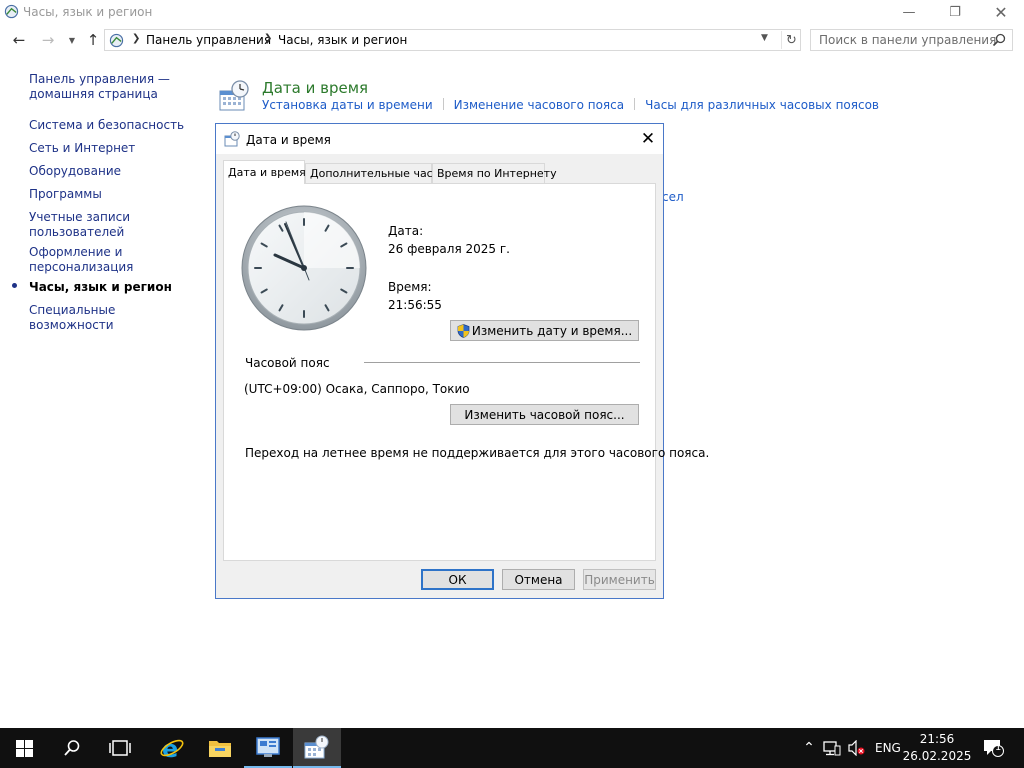 The image size is (1024, 768). What do you see at coordinates (502, 362) in the screenshot?
I see `timezone-divider` at bounding box center [502, 362].